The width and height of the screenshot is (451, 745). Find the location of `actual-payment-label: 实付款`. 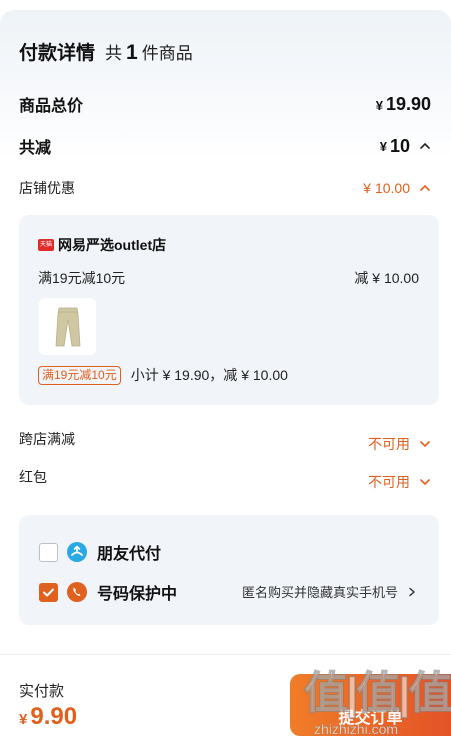

actual-payment-label: 实付款 is located at coordinates (42, 691).